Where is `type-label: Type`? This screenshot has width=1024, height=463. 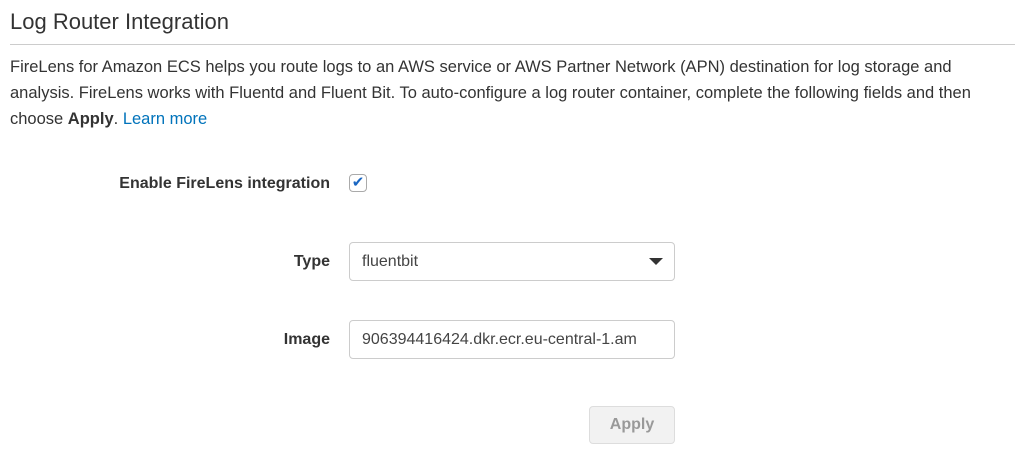
type-label: Type is located at coordinates (311, 261).